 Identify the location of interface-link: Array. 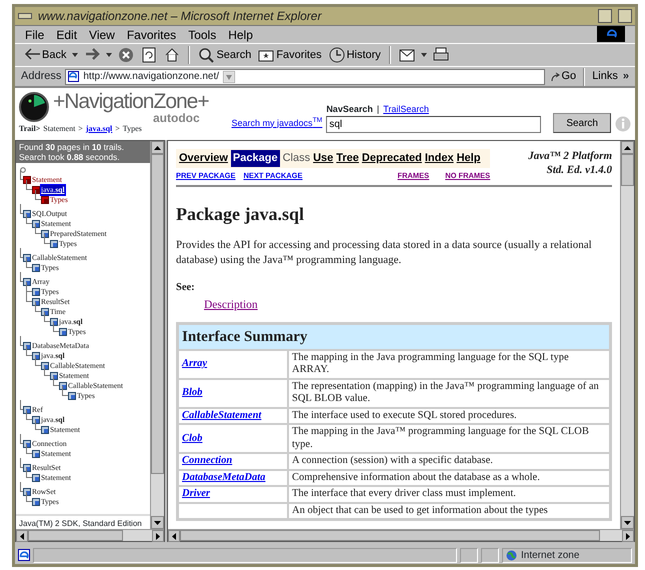
(195, 363).